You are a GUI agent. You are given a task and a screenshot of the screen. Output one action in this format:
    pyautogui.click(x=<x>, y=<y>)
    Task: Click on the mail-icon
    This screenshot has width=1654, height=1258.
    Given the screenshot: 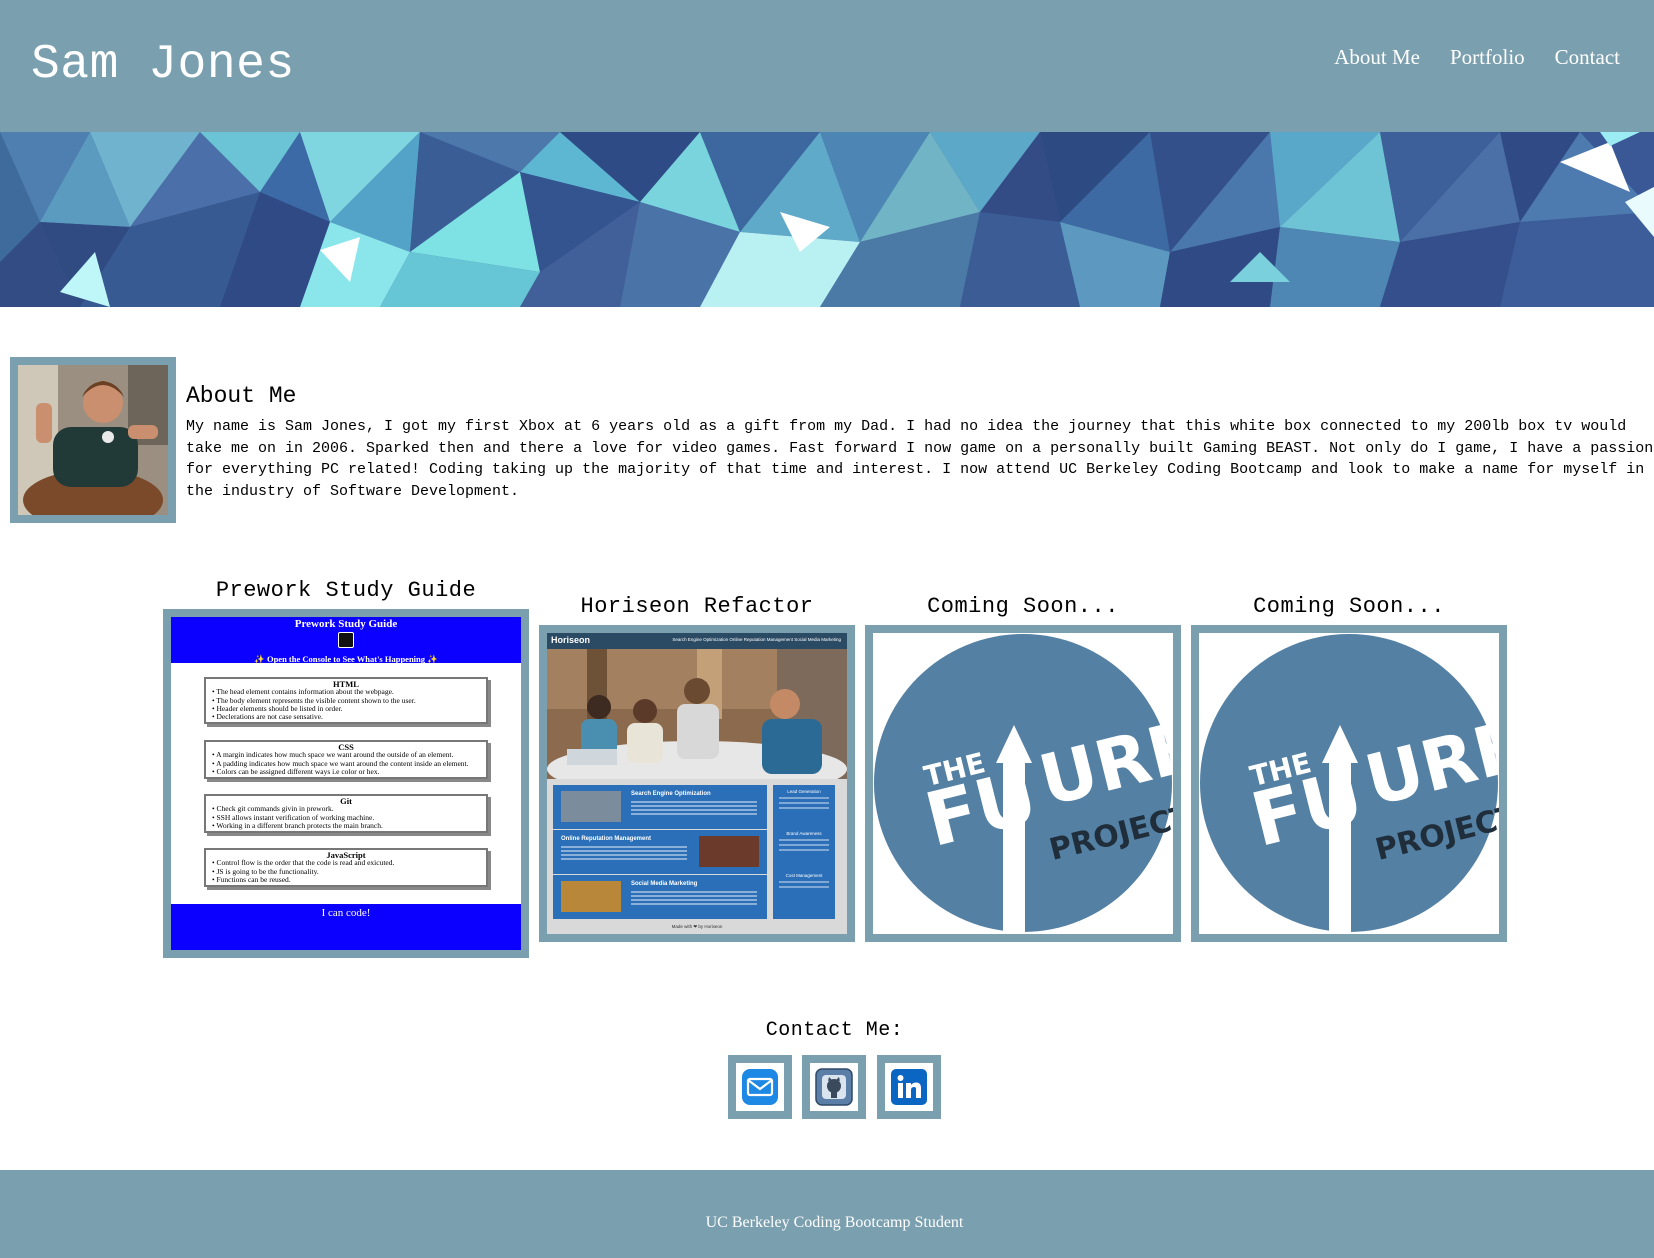 What is the action you would take?
    pyautogui.click(x=760, y=1087)
    